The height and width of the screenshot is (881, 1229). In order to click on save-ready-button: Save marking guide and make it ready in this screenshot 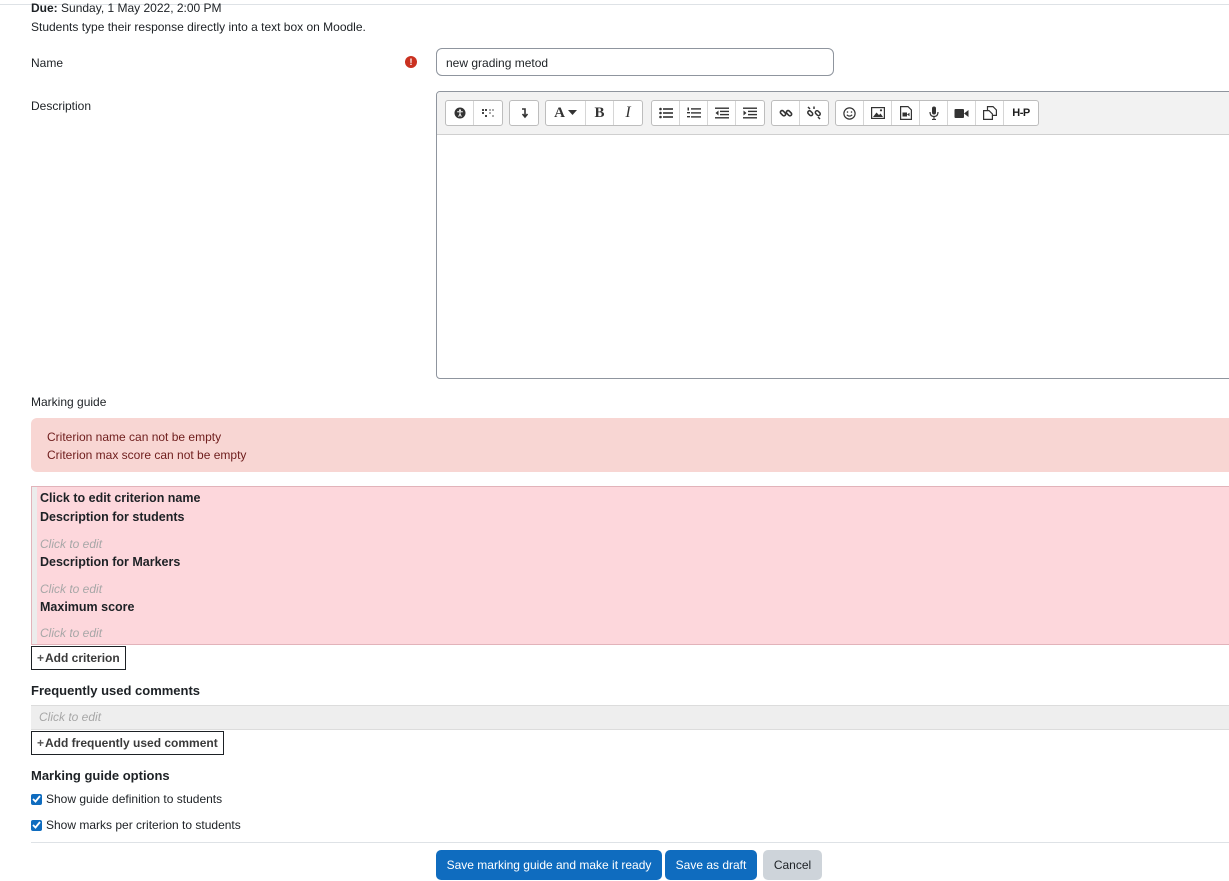, I will do `click(549, 865)`.